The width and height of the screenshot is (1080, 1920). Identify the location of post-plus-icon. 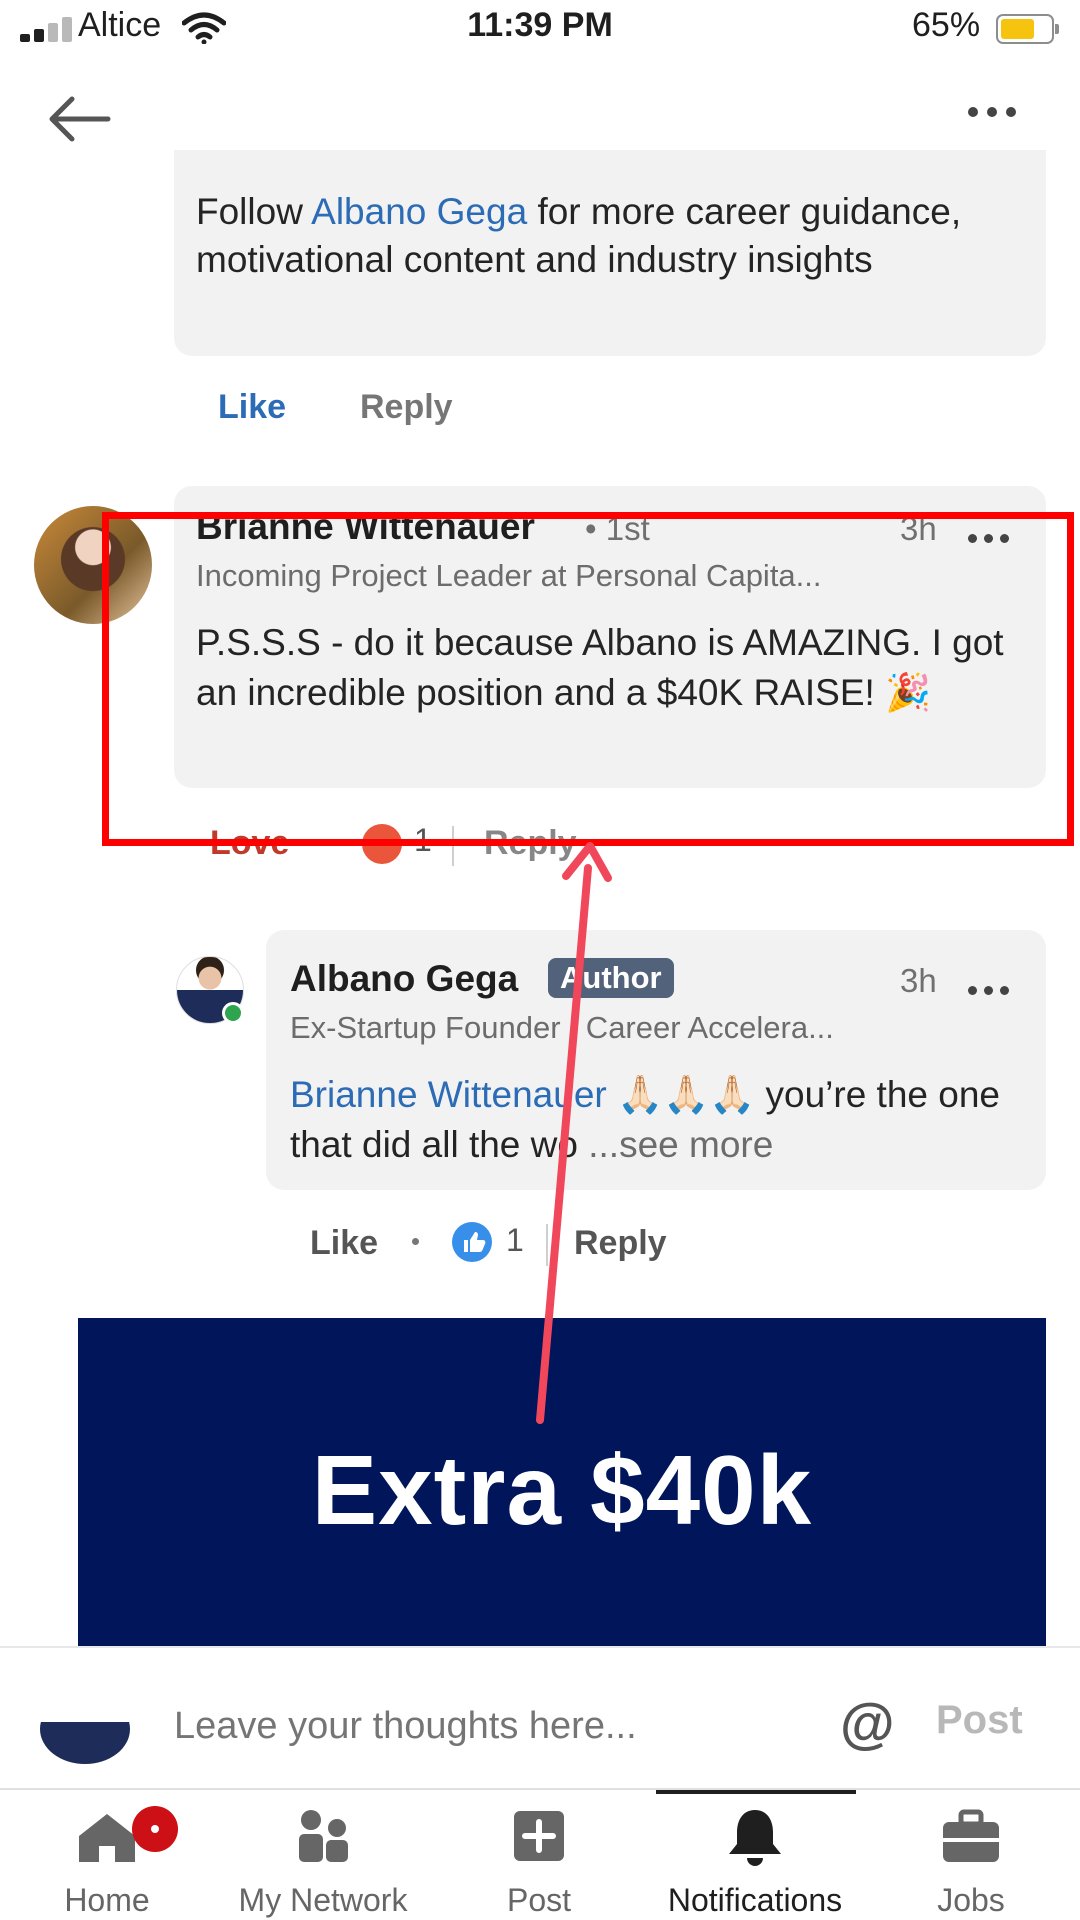
(539, 1836).